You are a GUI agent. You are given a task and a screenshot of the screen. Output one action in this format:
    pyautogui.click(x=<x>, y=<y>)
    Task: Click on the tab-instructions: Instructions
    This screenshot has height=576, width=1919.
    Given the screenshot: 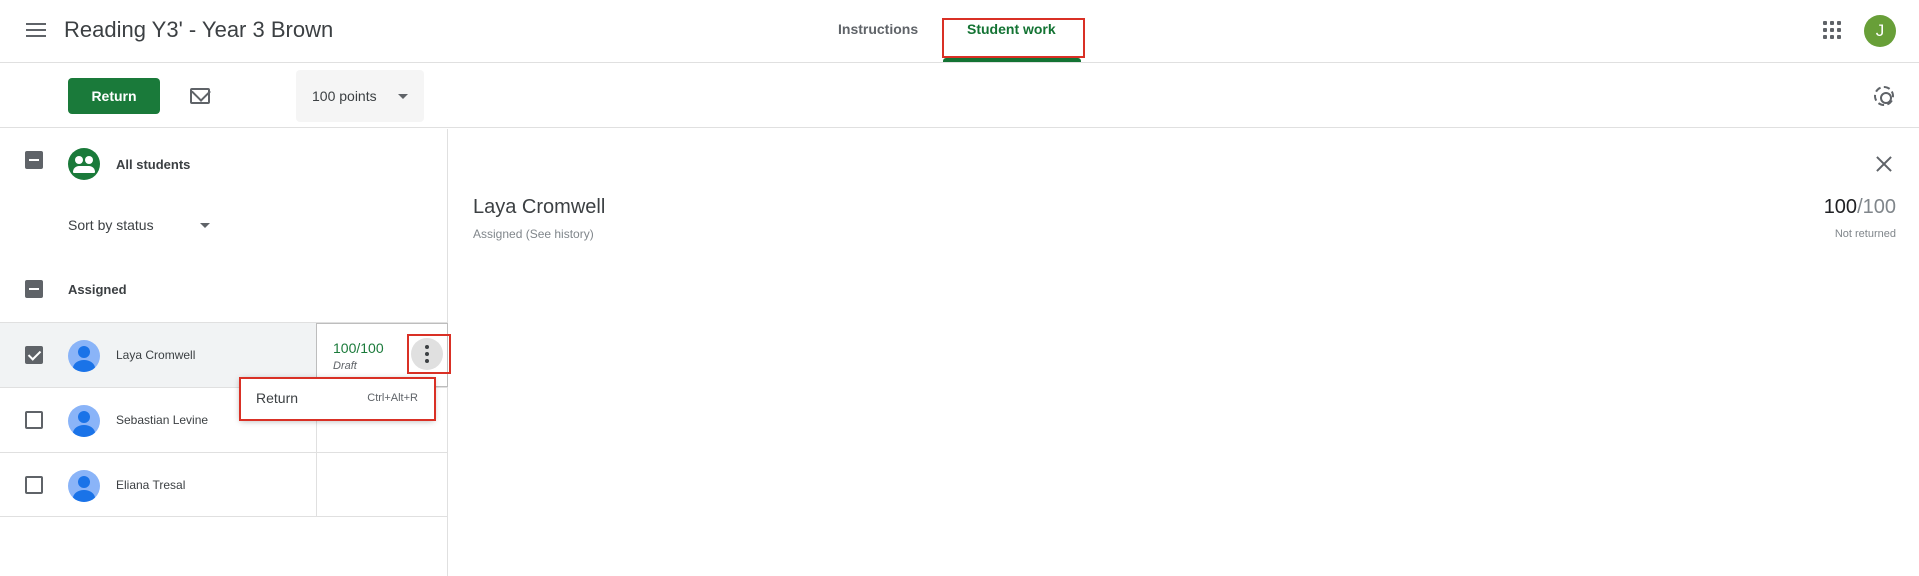 What is the action you would take?
    pyautogui.click(x=878, y=29)
    